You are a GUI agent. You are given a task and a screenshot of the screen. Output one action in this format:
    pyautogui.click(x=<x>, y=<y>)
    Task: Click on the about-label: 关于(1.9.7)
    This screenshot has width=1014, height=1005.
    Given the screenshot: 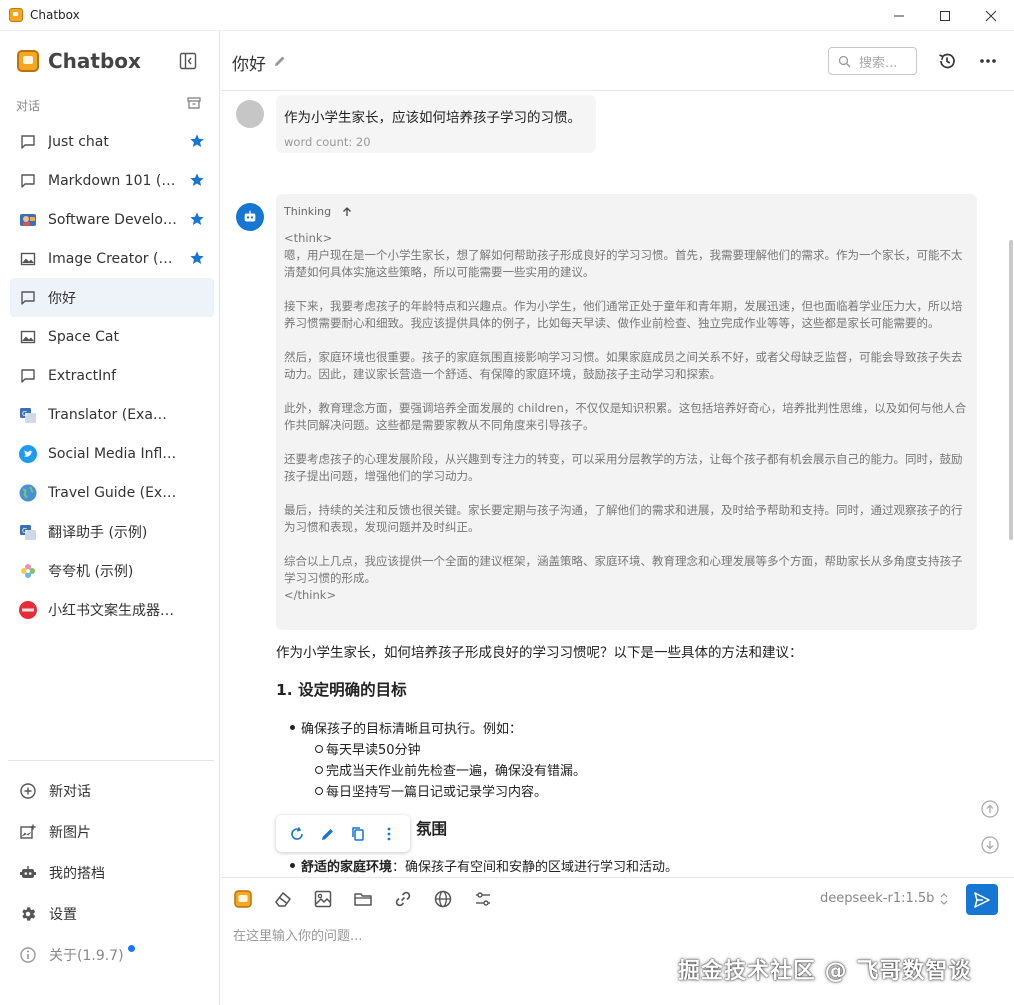 What is the action you would take?
    pyautogui.click(x=86, y=955)
    